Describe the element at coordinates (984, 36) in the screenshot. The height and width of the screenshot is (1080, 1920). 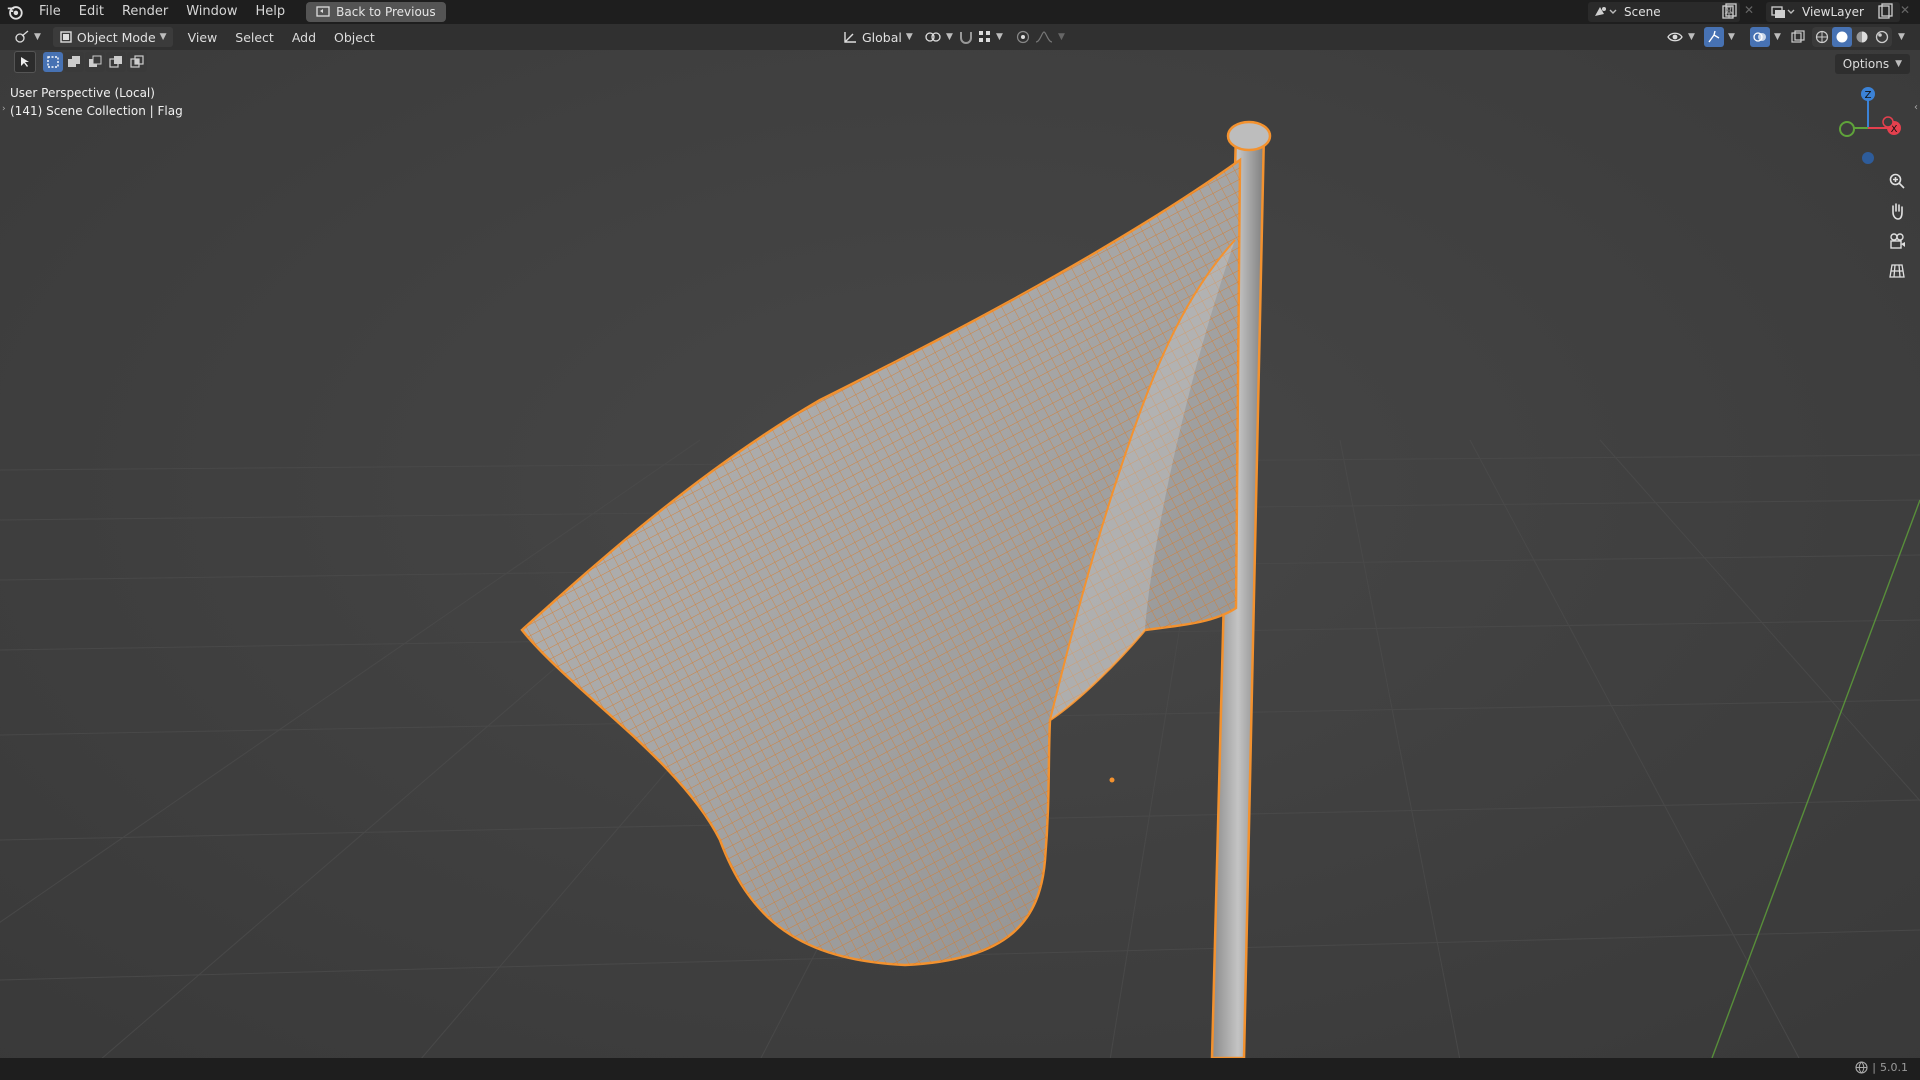
I see `snap-increment-icon` at that location.